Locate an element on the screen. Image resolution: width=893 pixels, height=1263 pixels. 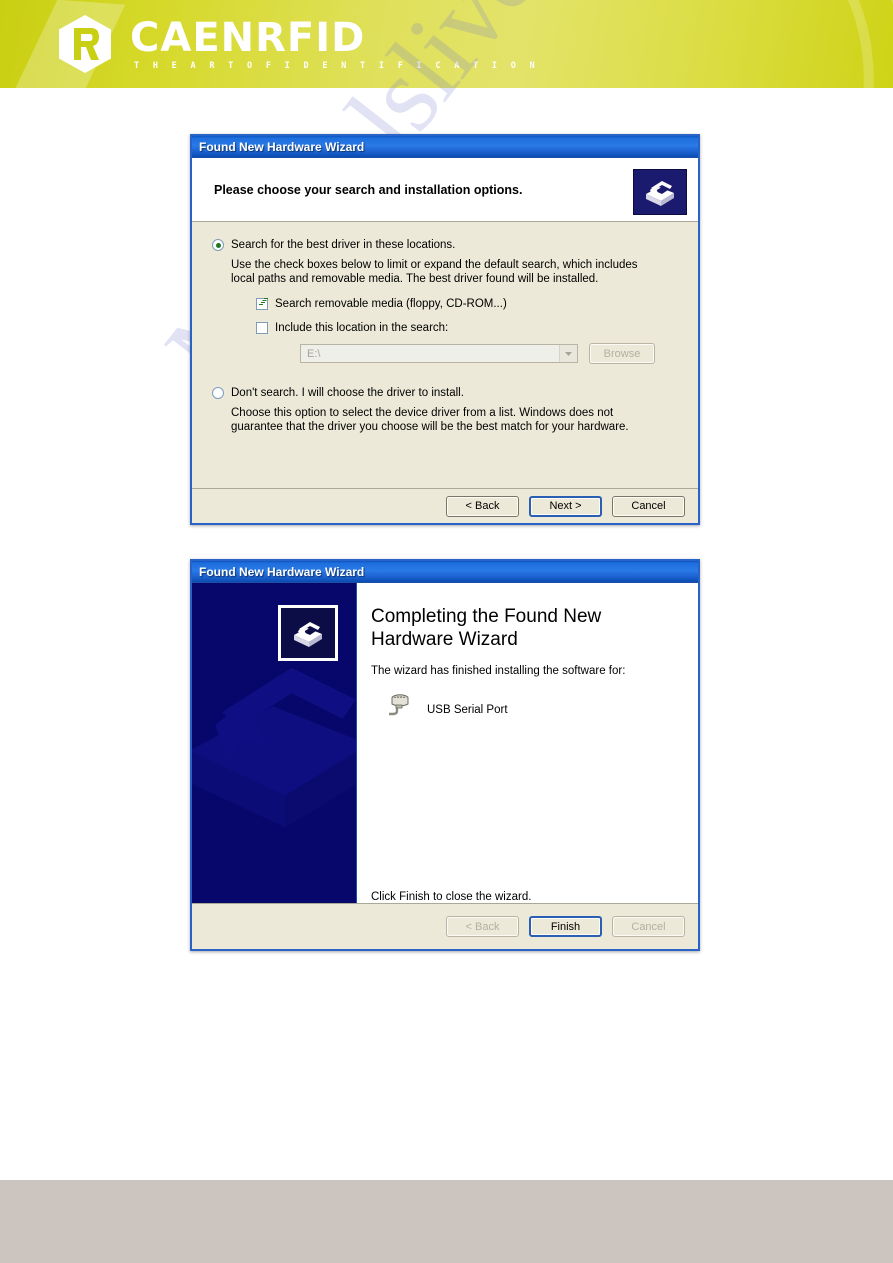
dialog1-titlebar: Found New Hardware Wizard is located at coordinates (445, 147).